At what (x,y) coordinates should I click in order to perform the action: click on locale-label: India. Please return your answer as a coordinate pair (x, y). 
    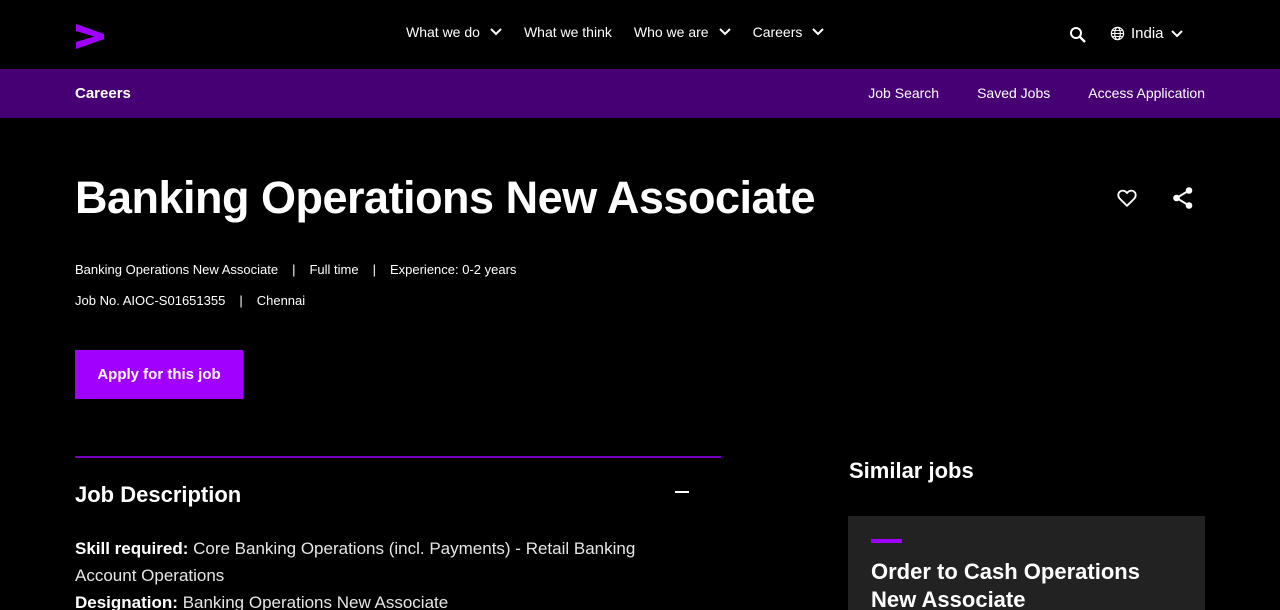
    Looking at the image, I should click on (1147, 33).